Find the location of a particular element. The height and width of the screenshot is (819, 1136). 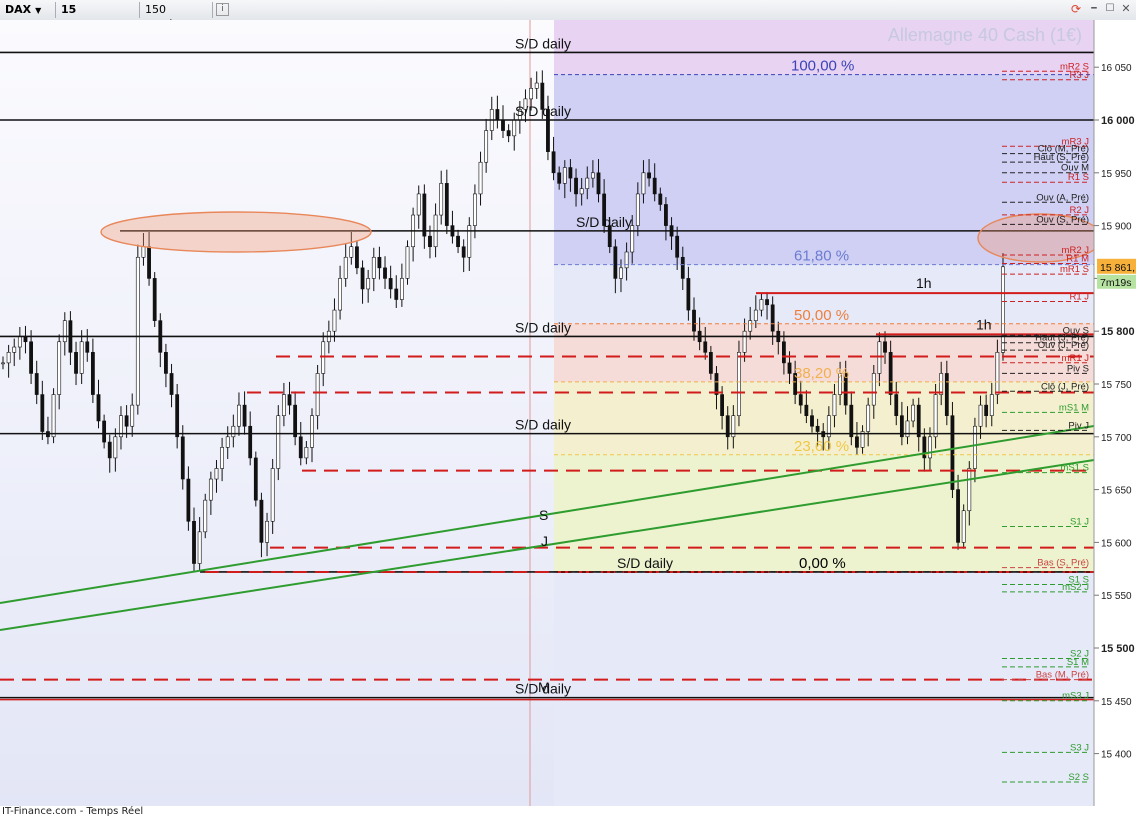

fib-level-label: 23,60 % is located at coordinates (821, 446).